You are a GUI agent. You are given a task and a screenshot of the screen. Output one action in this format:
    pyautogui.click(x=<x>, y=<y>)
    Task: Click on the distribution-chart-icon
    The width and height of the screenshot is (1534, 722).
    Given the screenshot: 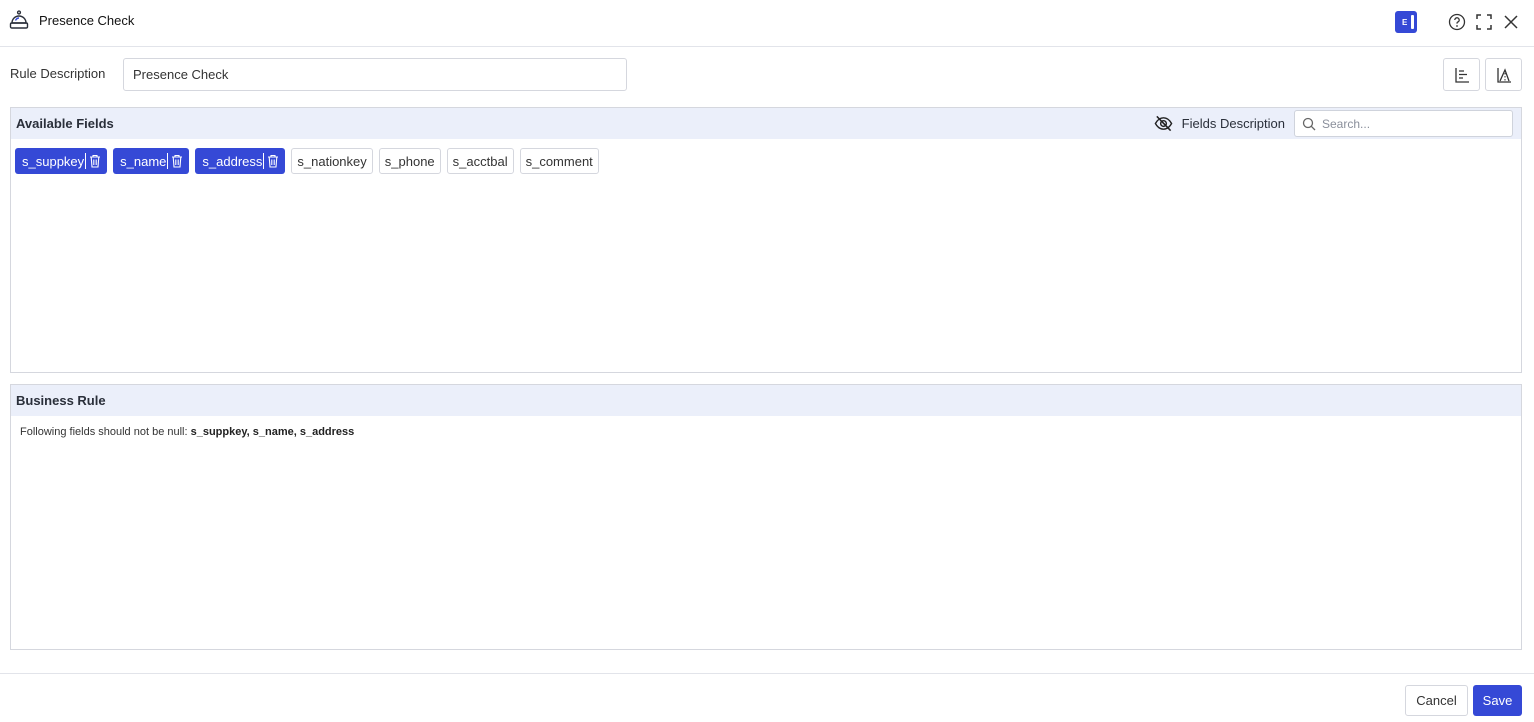 What is the action you would take?
    pyautogui.click(x=1503, y=75)
    